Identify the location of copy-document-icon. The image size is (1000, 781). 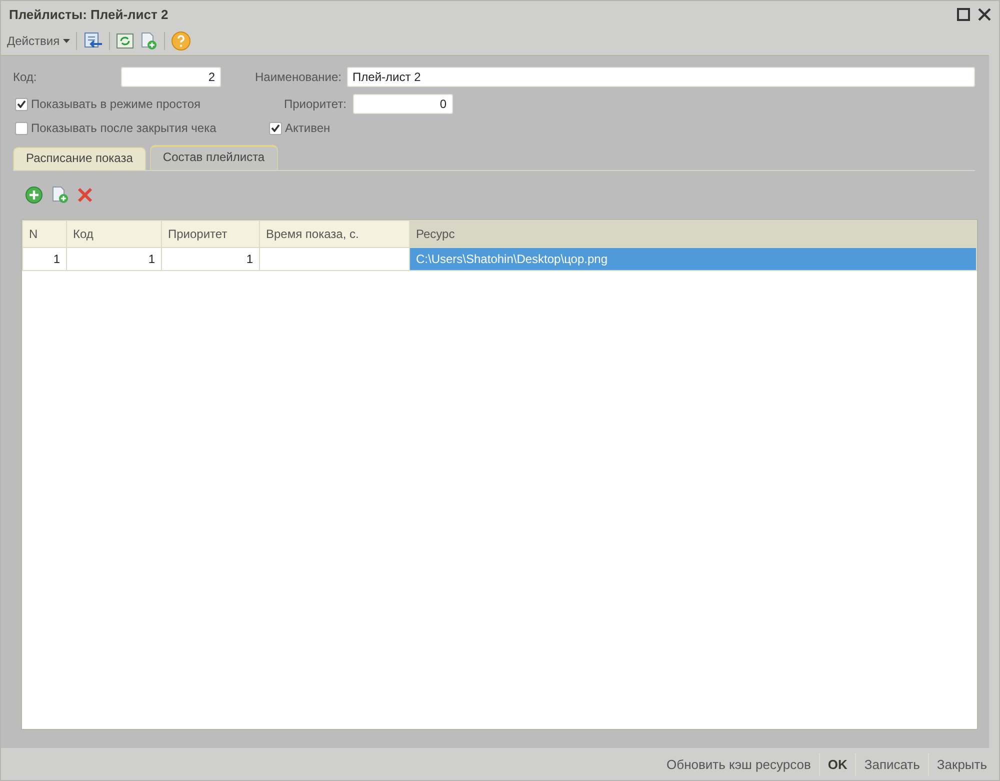
(60, 195).